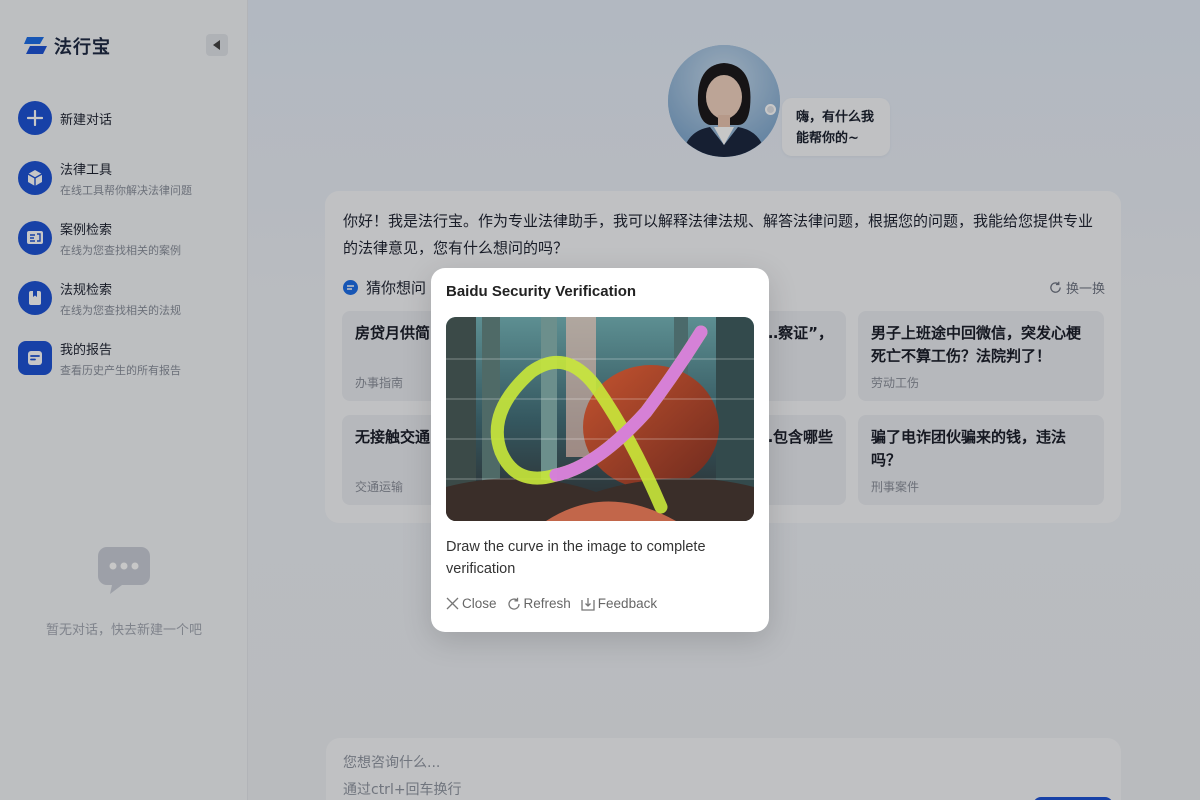 The height and width of the screenshot is (800, 1200). I want to click on refresh-label: Refresh, so click(547, 603).